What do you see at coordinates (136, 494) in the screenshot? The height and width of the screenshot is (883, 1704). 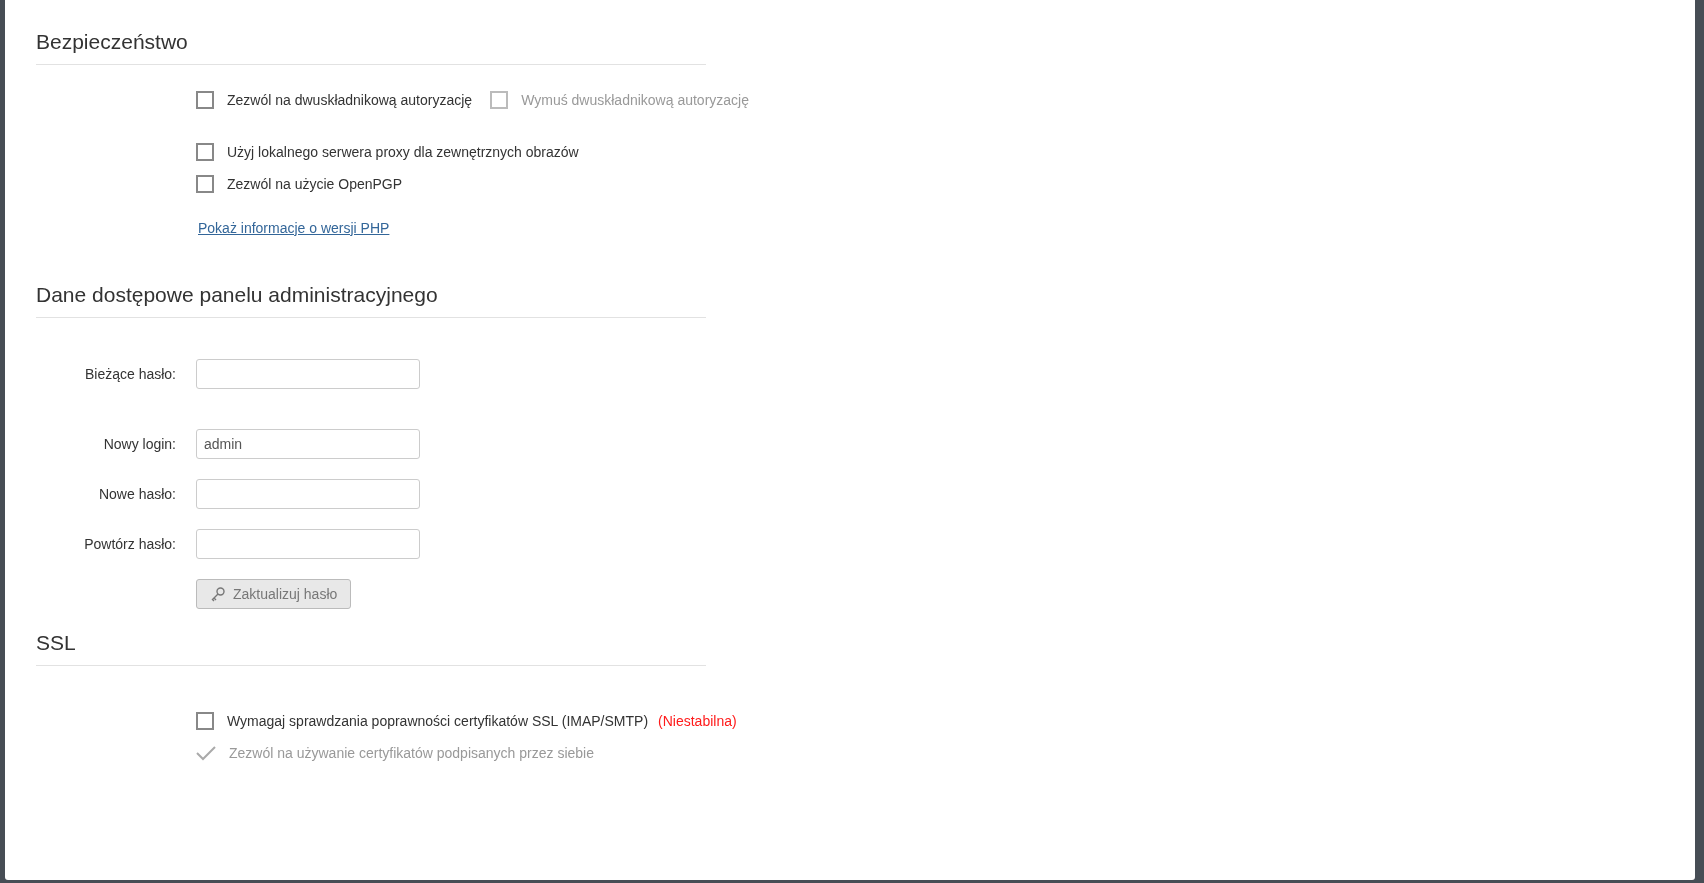 I see `field-label: Nowe hasło:` at bounding box center [136, 494].